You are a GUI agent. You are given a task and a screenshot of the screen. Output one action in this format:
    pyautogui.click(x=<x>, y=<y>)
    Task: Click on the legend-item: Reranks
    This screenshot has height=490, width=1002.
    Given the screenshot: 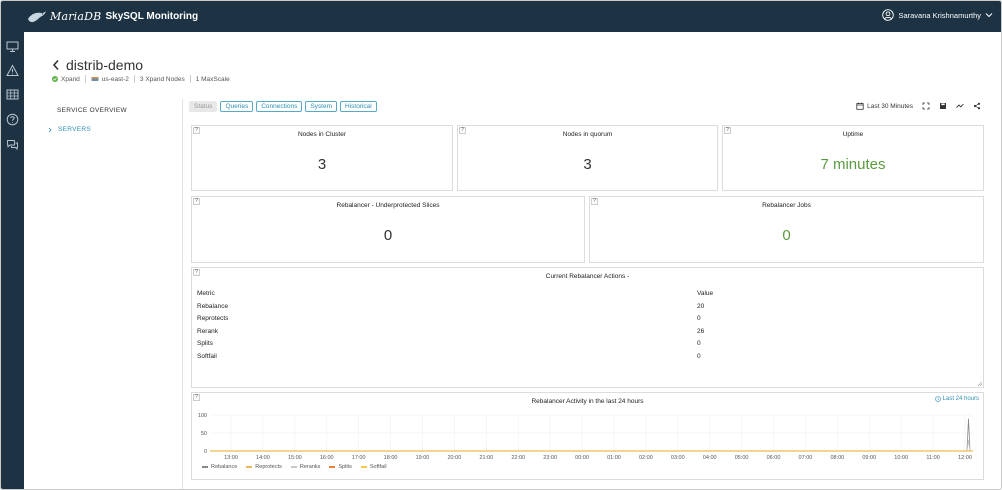 What is the action you would take?
    pyautogui.click(x=305, y=467)
    